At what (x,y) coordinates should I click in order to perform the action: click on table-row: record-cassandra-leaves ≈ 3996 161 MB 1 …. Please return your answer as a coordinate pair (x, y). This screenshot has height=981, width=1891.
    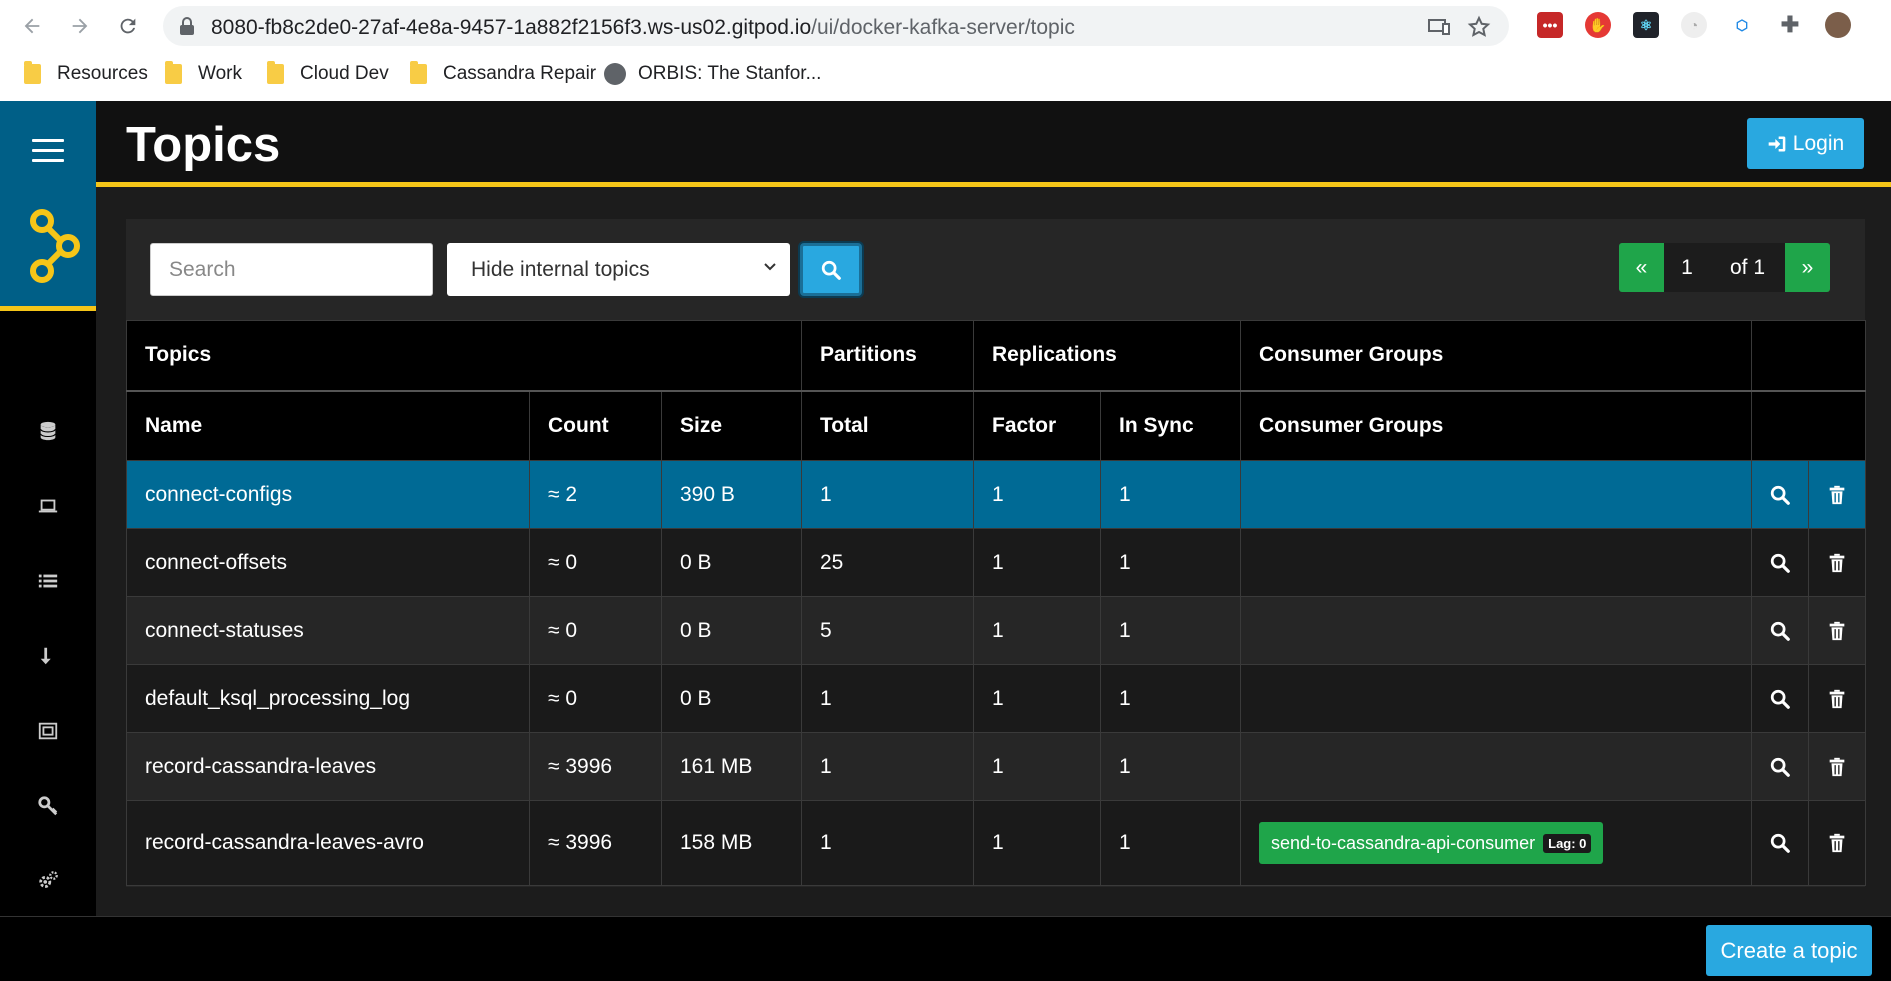
    Looking at the image, I should click on (996, 766).